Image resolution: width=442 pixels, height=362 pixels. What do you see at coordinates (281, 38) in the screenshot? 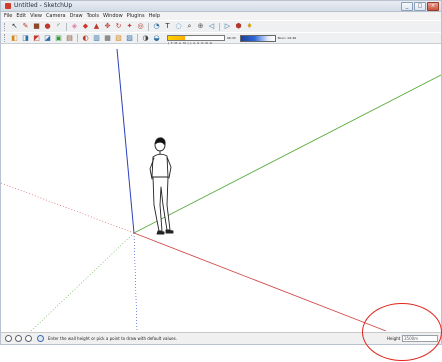
I see `time-mid-label: Noon` at bounding box center [281, 38].